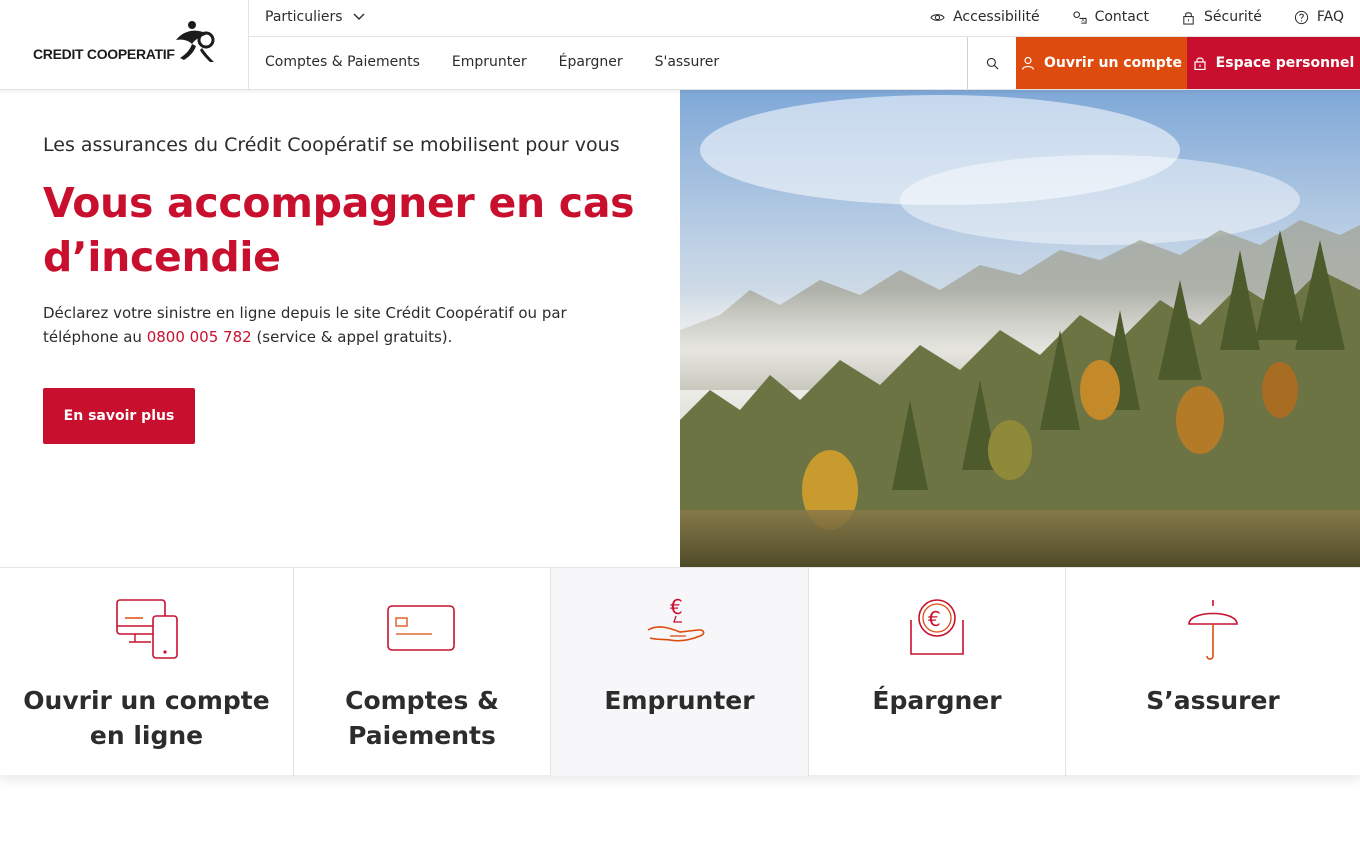 The height and width of the screenshot is (850, 1360). I want to click on faq-link: FAQ, so click(1319, 17).